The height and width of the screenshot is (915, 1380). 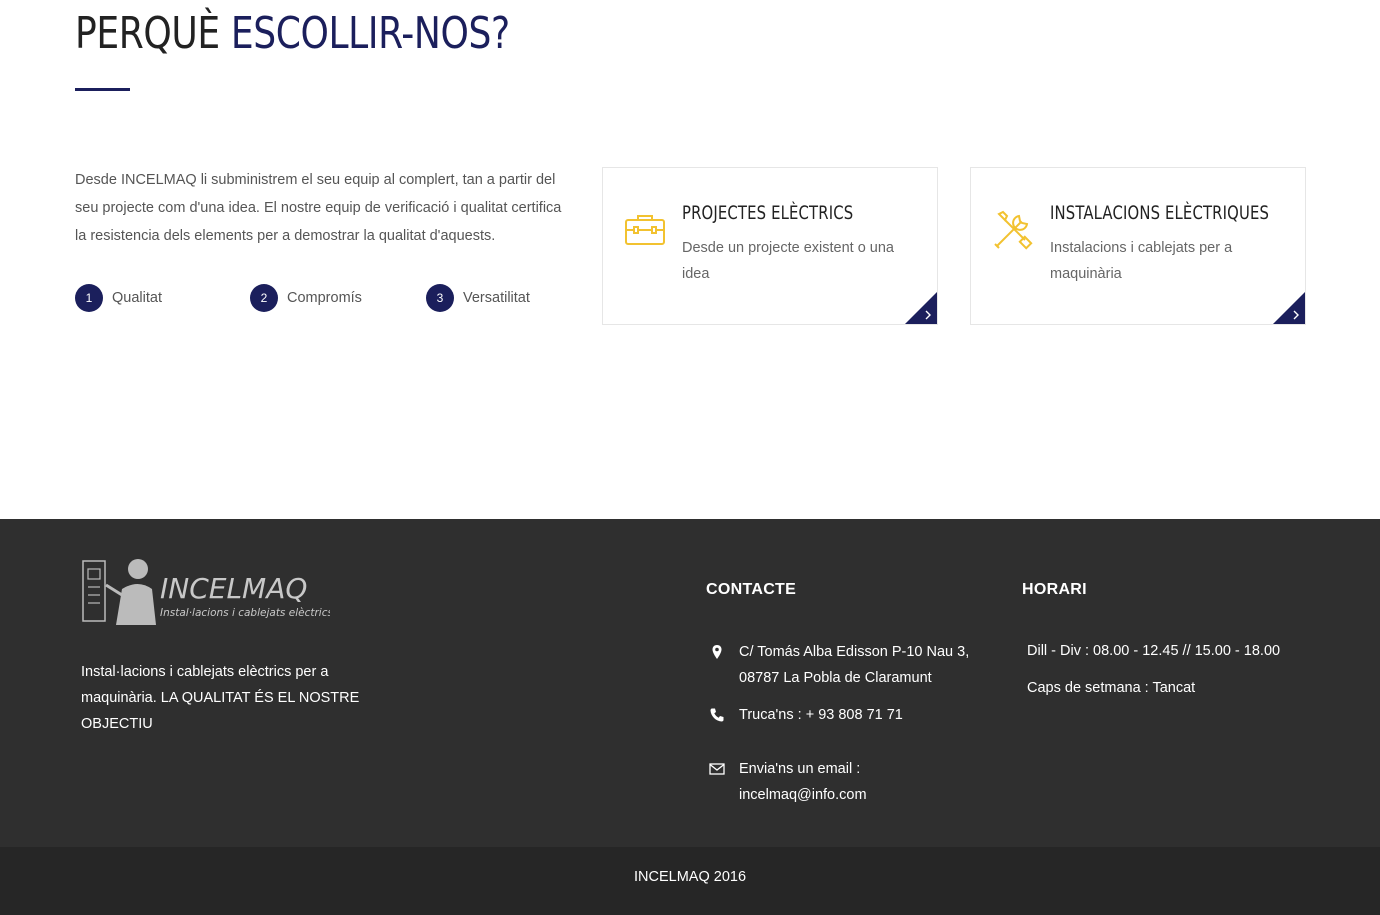 What do you see at coordinates (717, 769) in the screenshot?
I see `envelope-icon` at bounding box center [717, 769].